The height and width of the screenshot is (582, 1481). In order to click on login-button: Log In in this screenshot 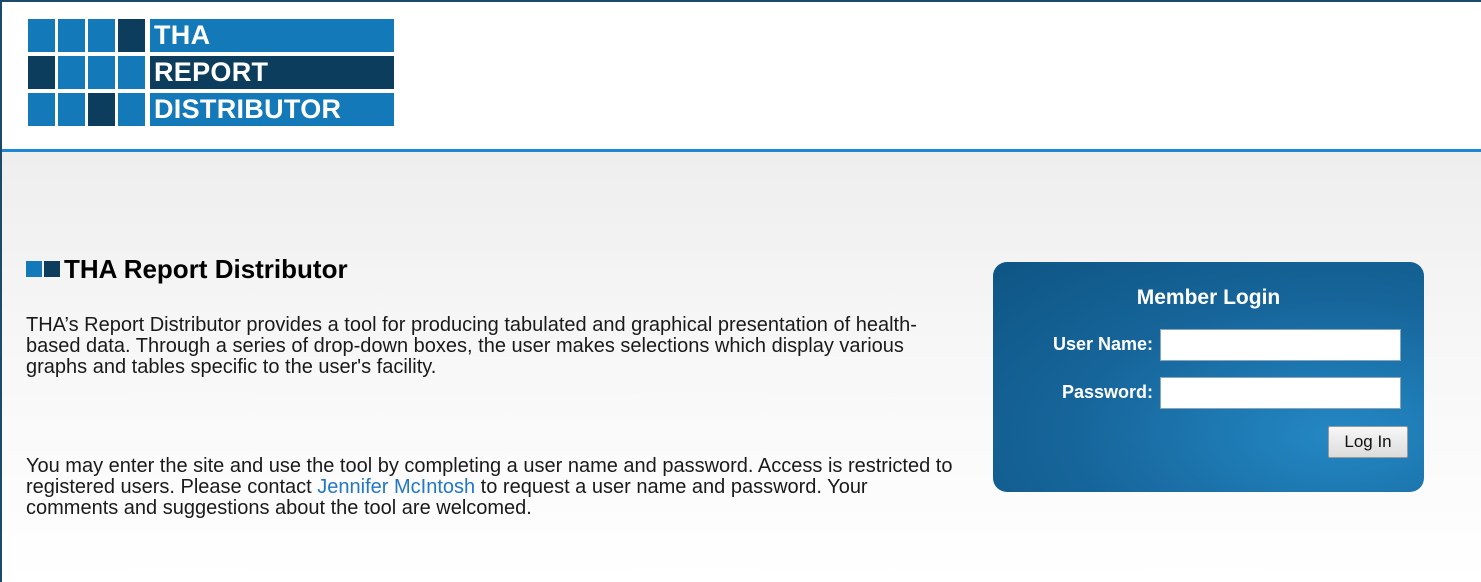, I will do `click(1368, 442)`.